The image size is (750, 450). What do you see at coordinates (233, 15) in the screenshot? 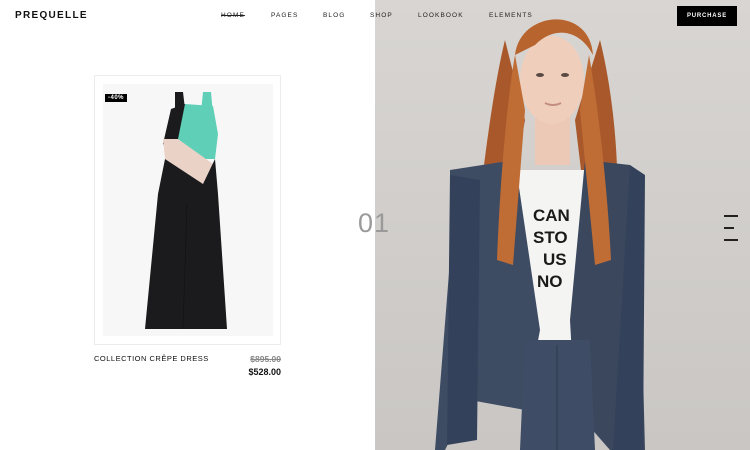
I see `nav-item-home: HOME` at bounding box center [233, 15].